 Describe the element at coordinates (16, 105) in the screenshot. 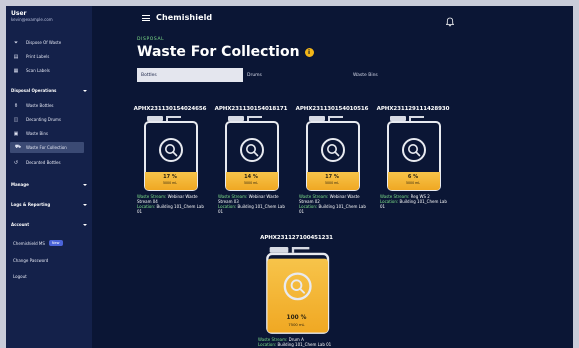

I see `bottle-icon: ⚱` at that location.